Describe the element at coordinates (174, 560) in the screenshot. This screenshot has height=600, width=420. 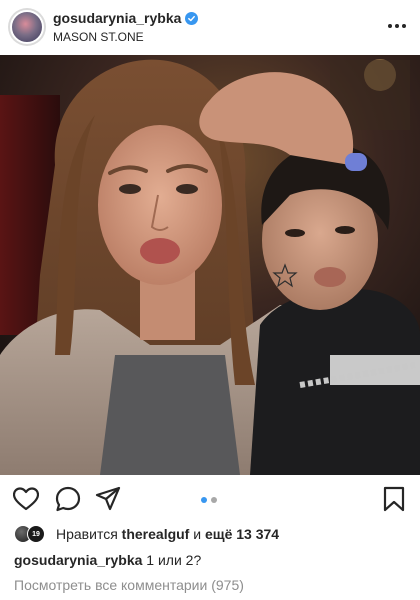
I see `caption-text: 1 или 2?` at that location.